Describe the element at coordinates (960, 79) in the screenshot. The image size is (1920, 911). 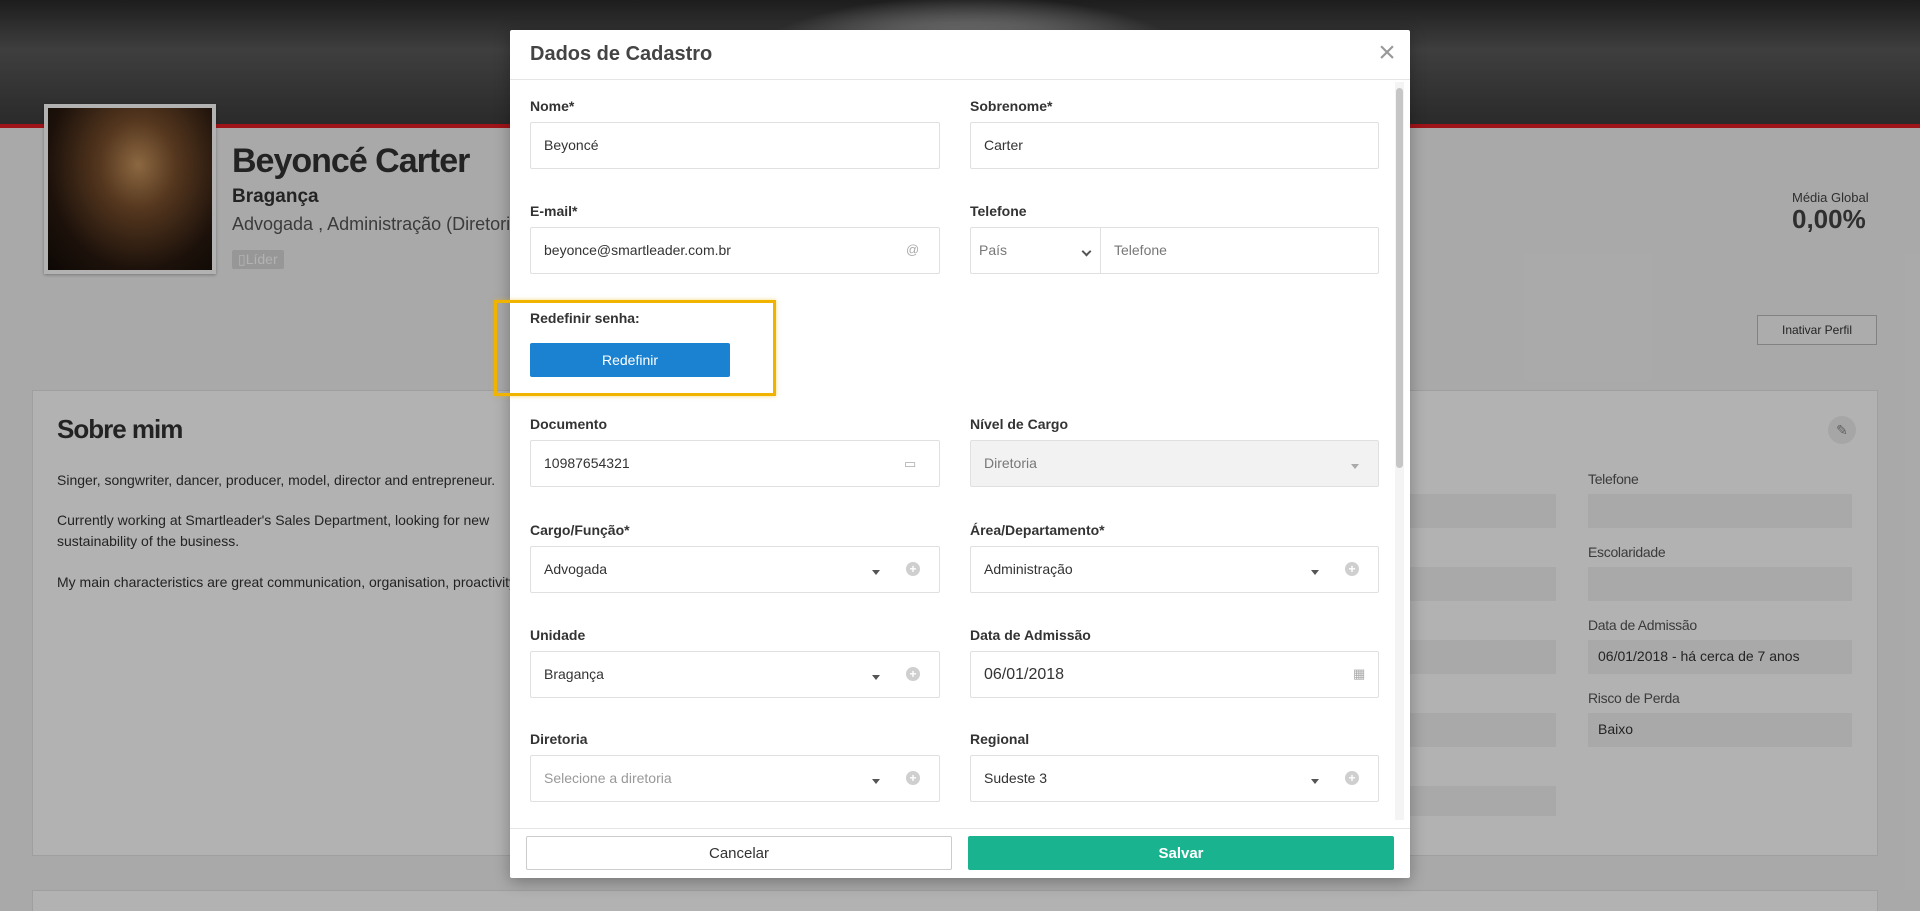
I see `modal-header-divider` at that location.